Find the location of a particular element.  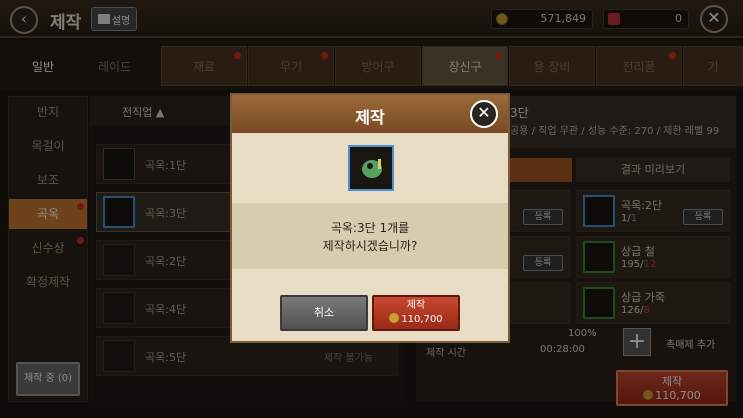

confirm-craft-button: 제작 110,700 is located at coordinates (416, 313).